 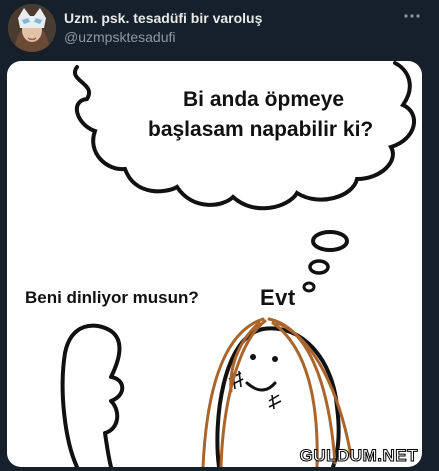 I want to click on thought-text-line1: Bi anda öpmeye, so click(x=264, y=99).